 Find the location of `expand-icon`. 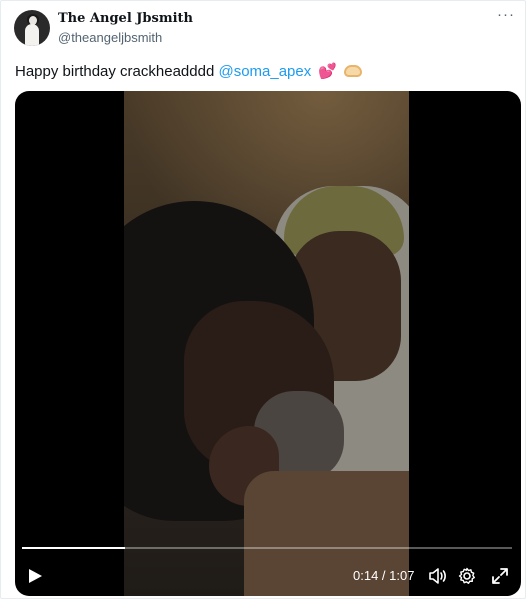

expand-icon is located at coordinates (500, 576).